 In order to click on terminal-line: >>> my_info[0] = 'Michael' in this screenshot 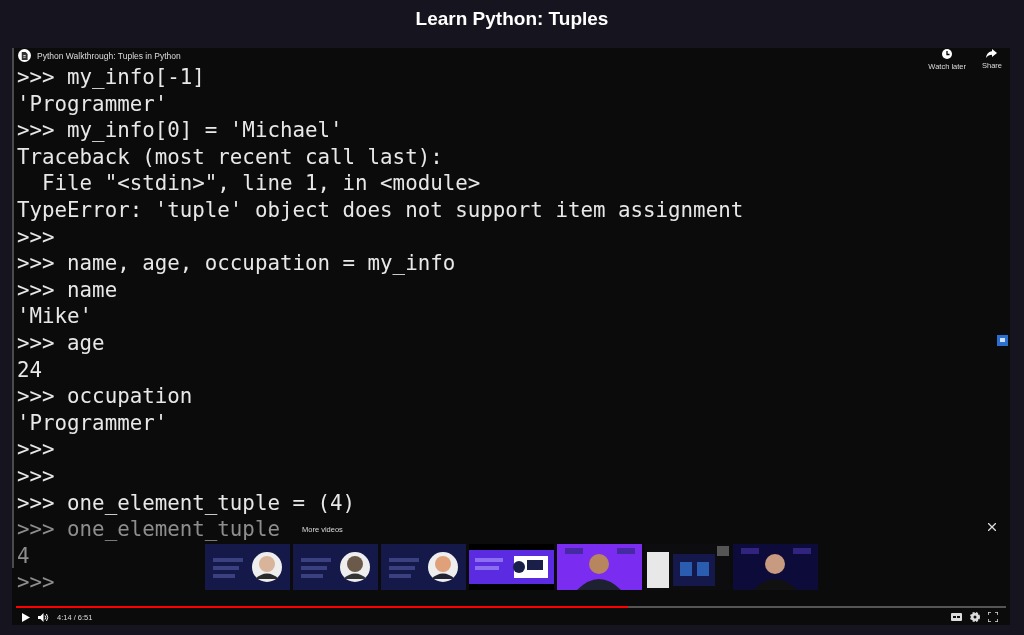, I will do `click(180, 130)`.